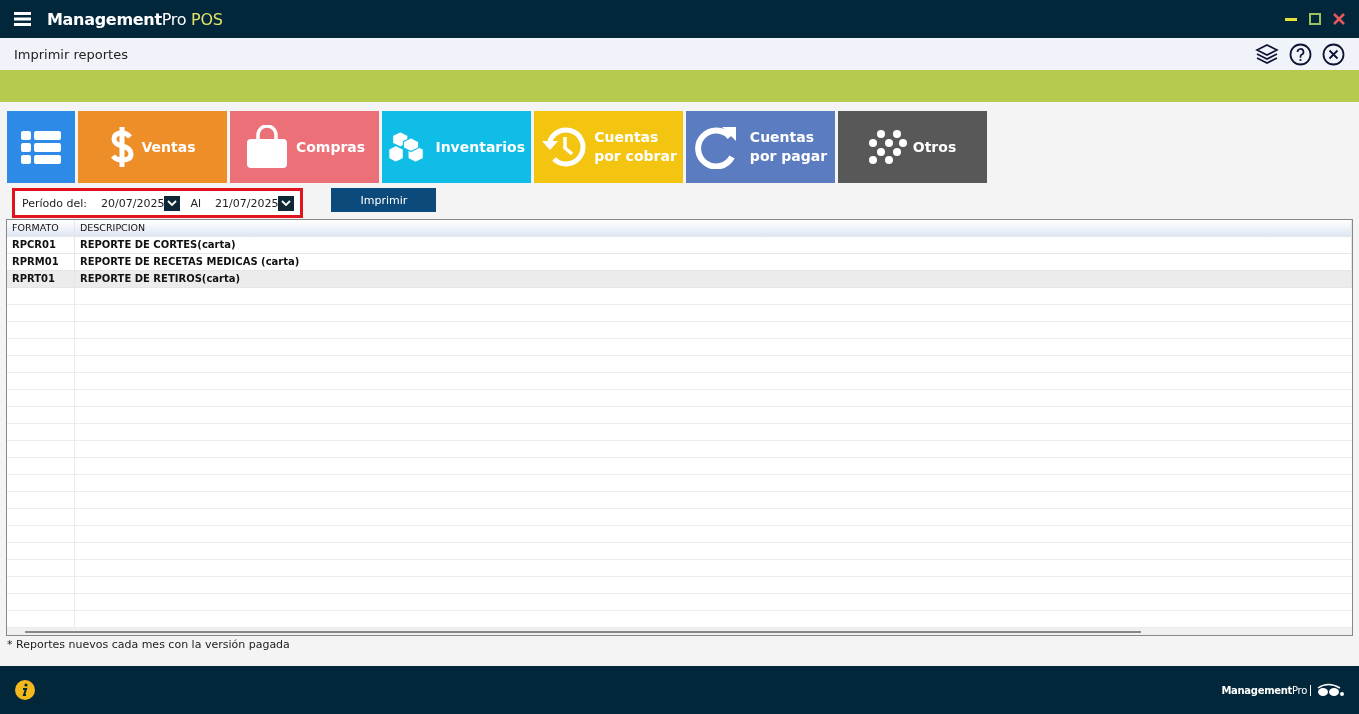 This screenshot has width=1359, height=714. What do you see at coordinates (583, 631) in the screenshot?
I see `scrollbar-thumb` at bounding box center [583, 631].